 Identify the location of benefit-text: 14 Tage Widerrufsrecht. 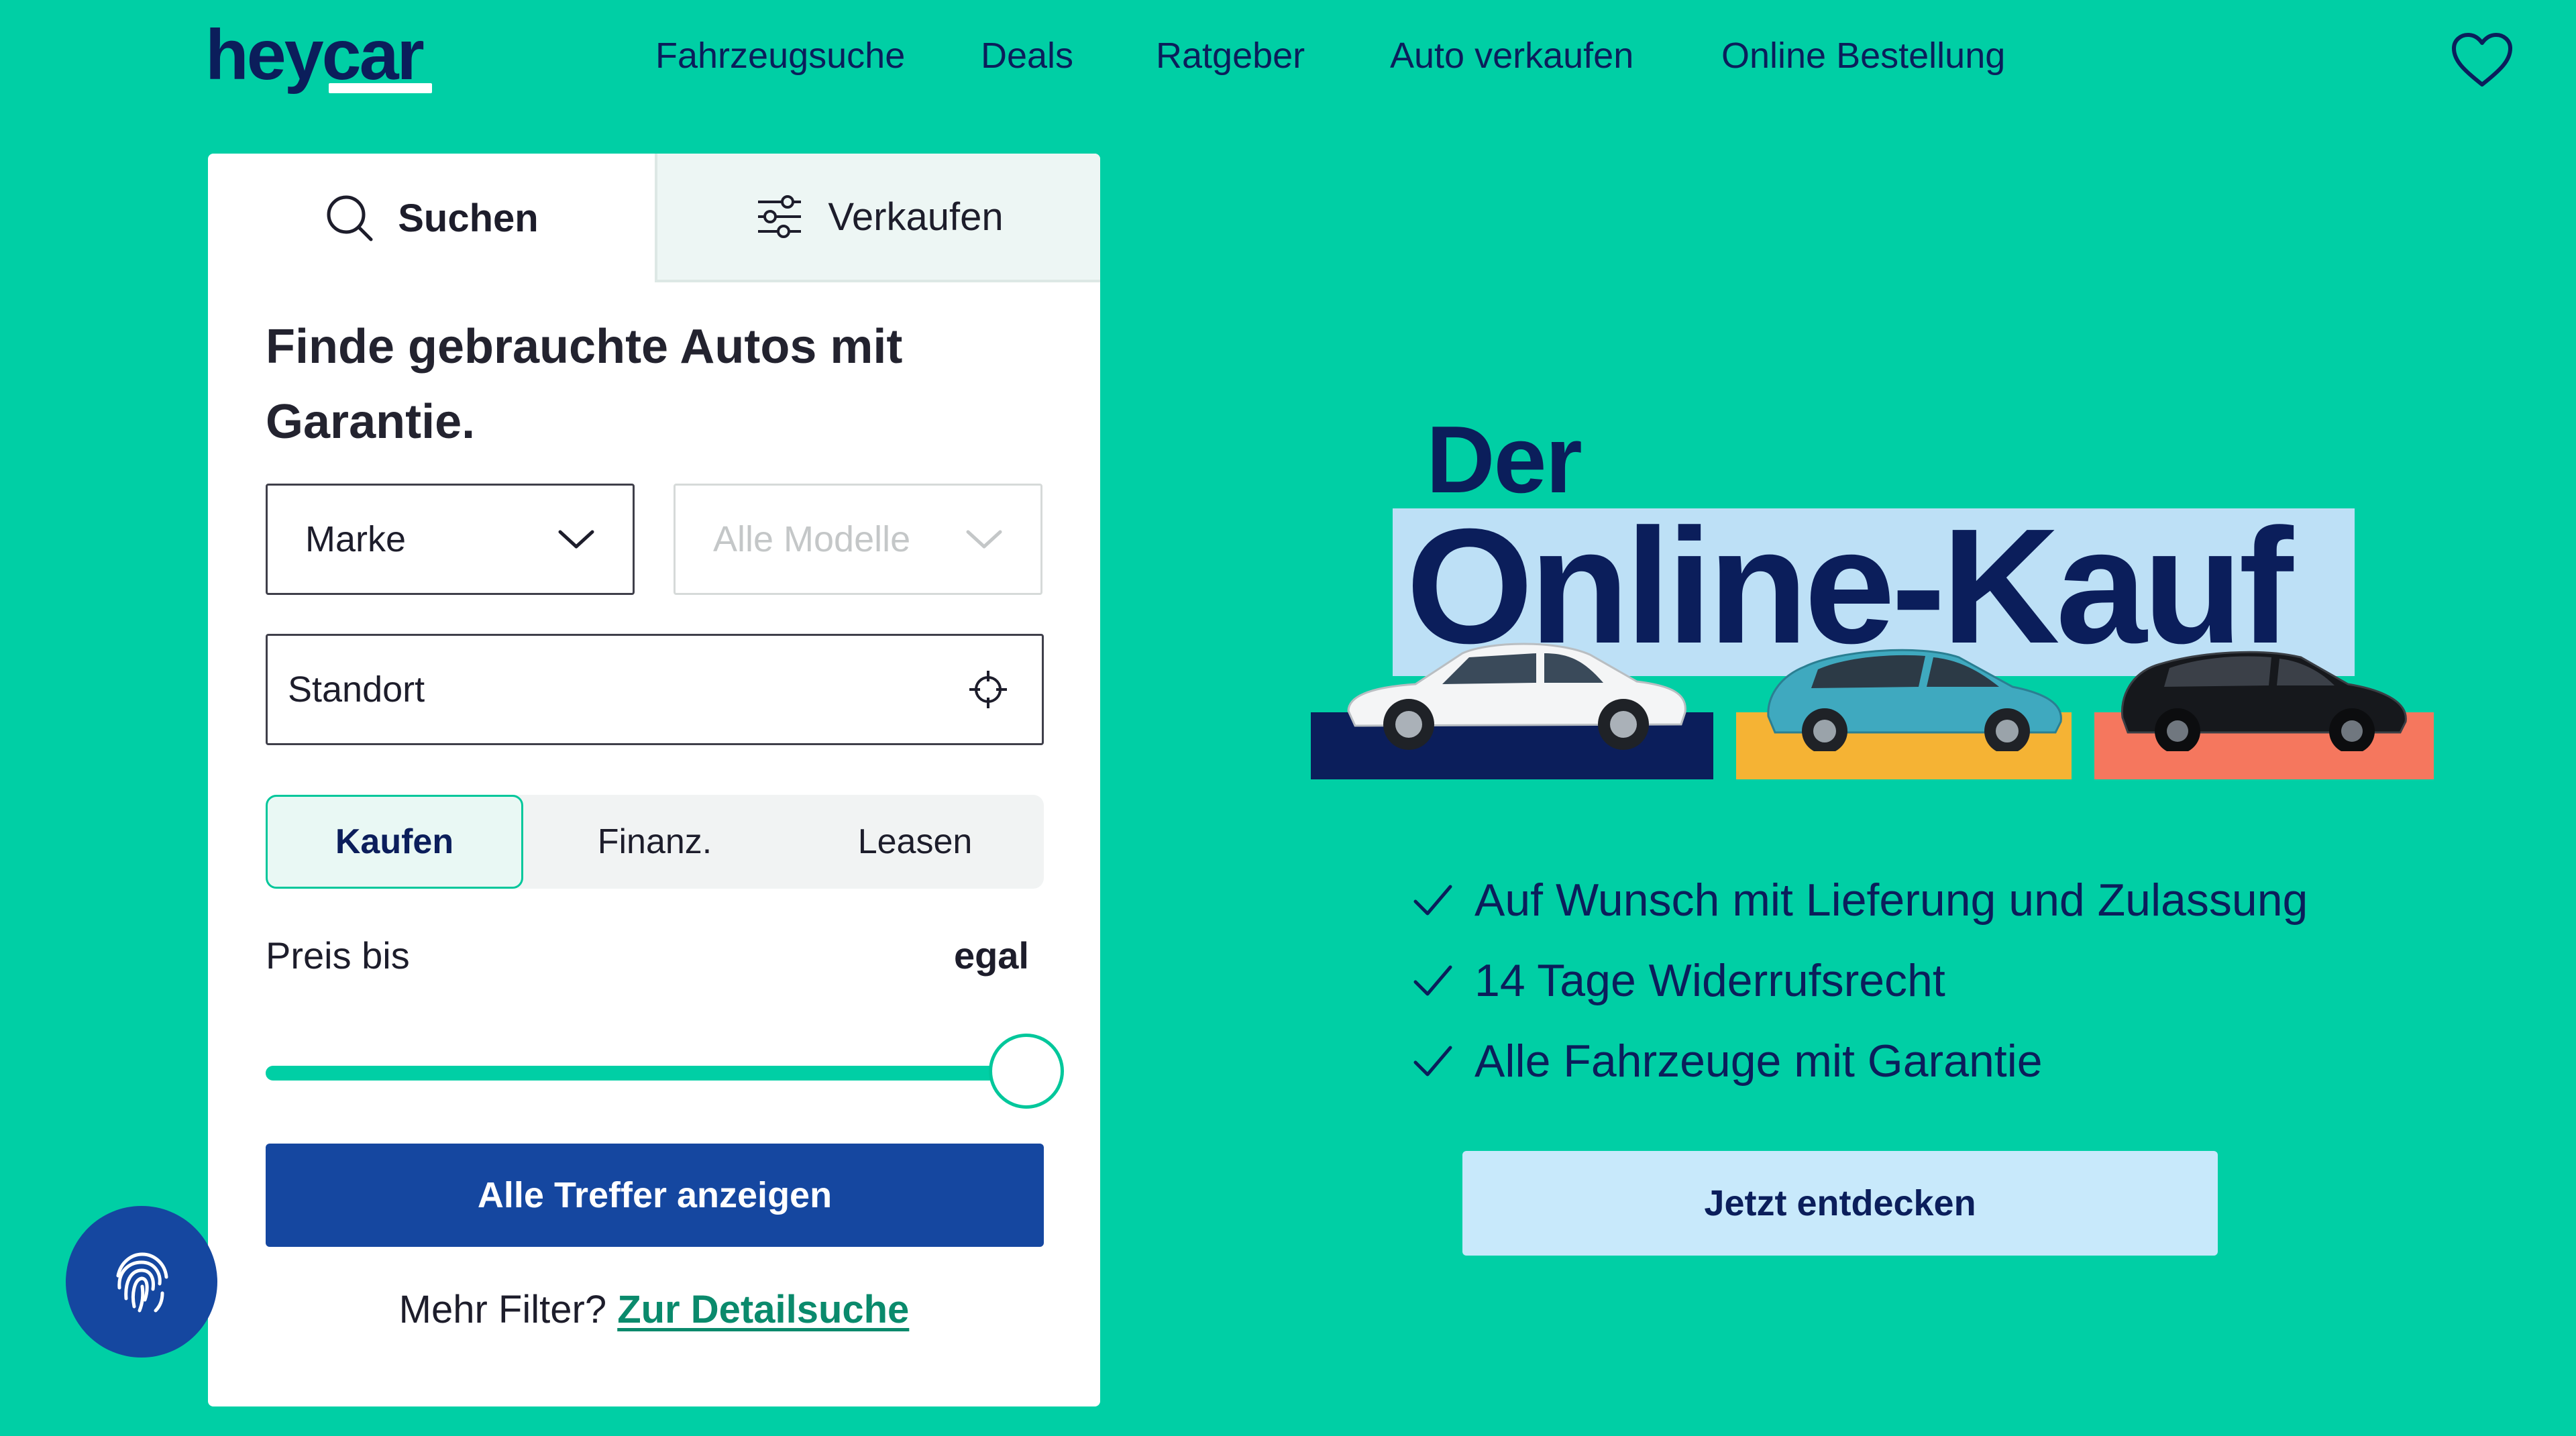
(1709, 981).